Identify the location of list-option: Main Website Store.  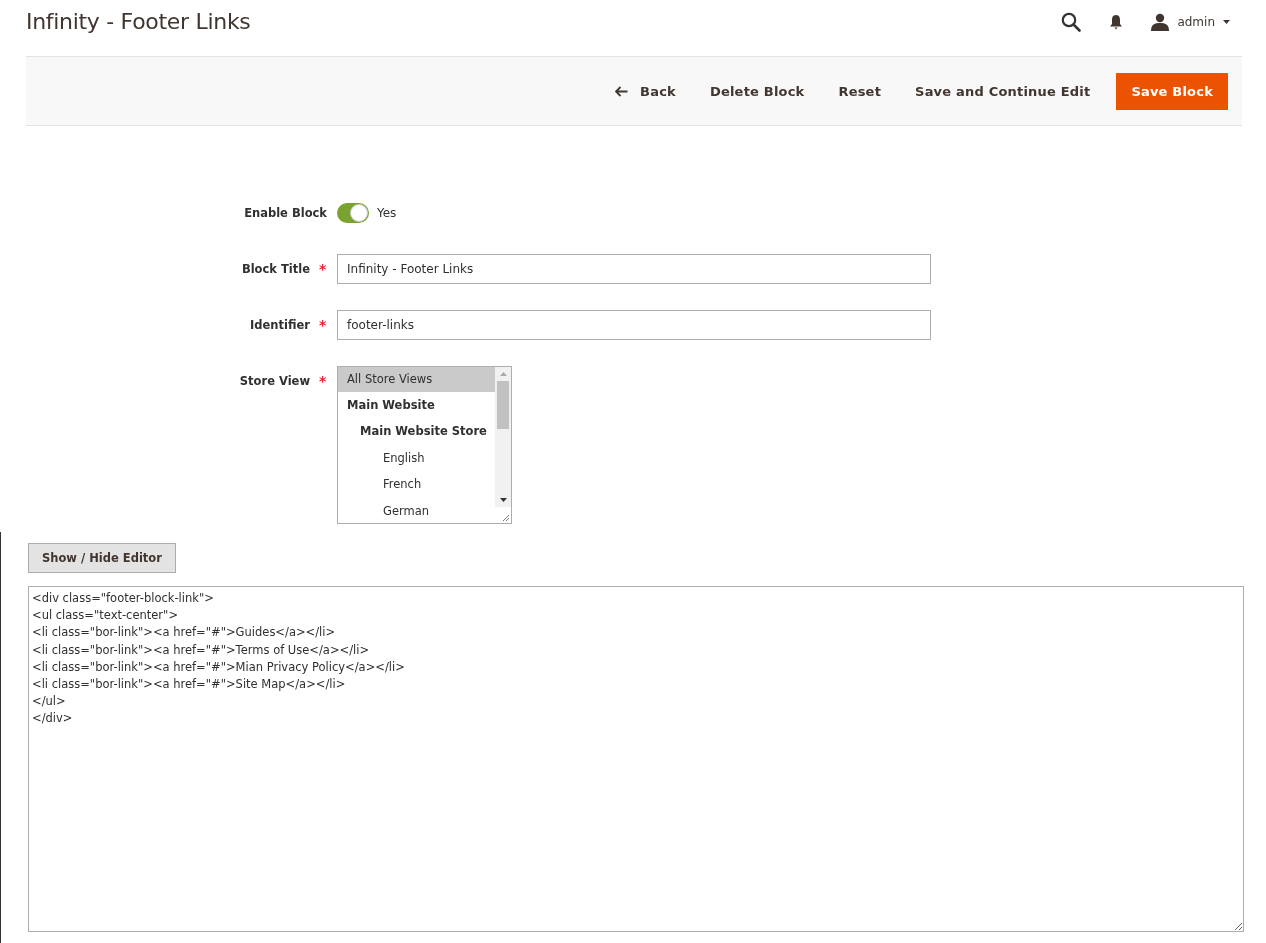
(416, 431).